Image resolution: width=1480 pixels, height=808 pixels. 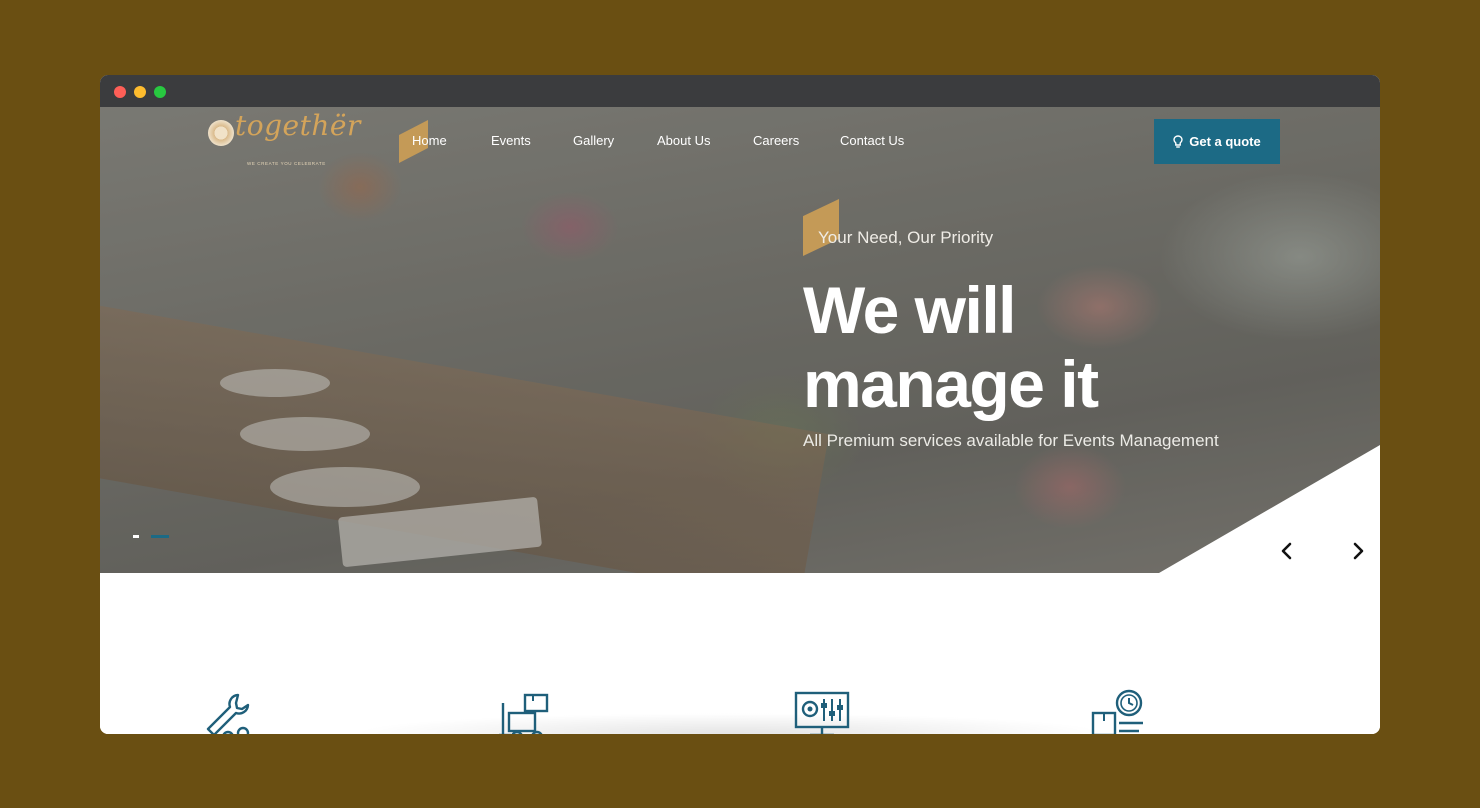 I want to click on slider-prev-arrow-icon, so click(x=1287, y=551).